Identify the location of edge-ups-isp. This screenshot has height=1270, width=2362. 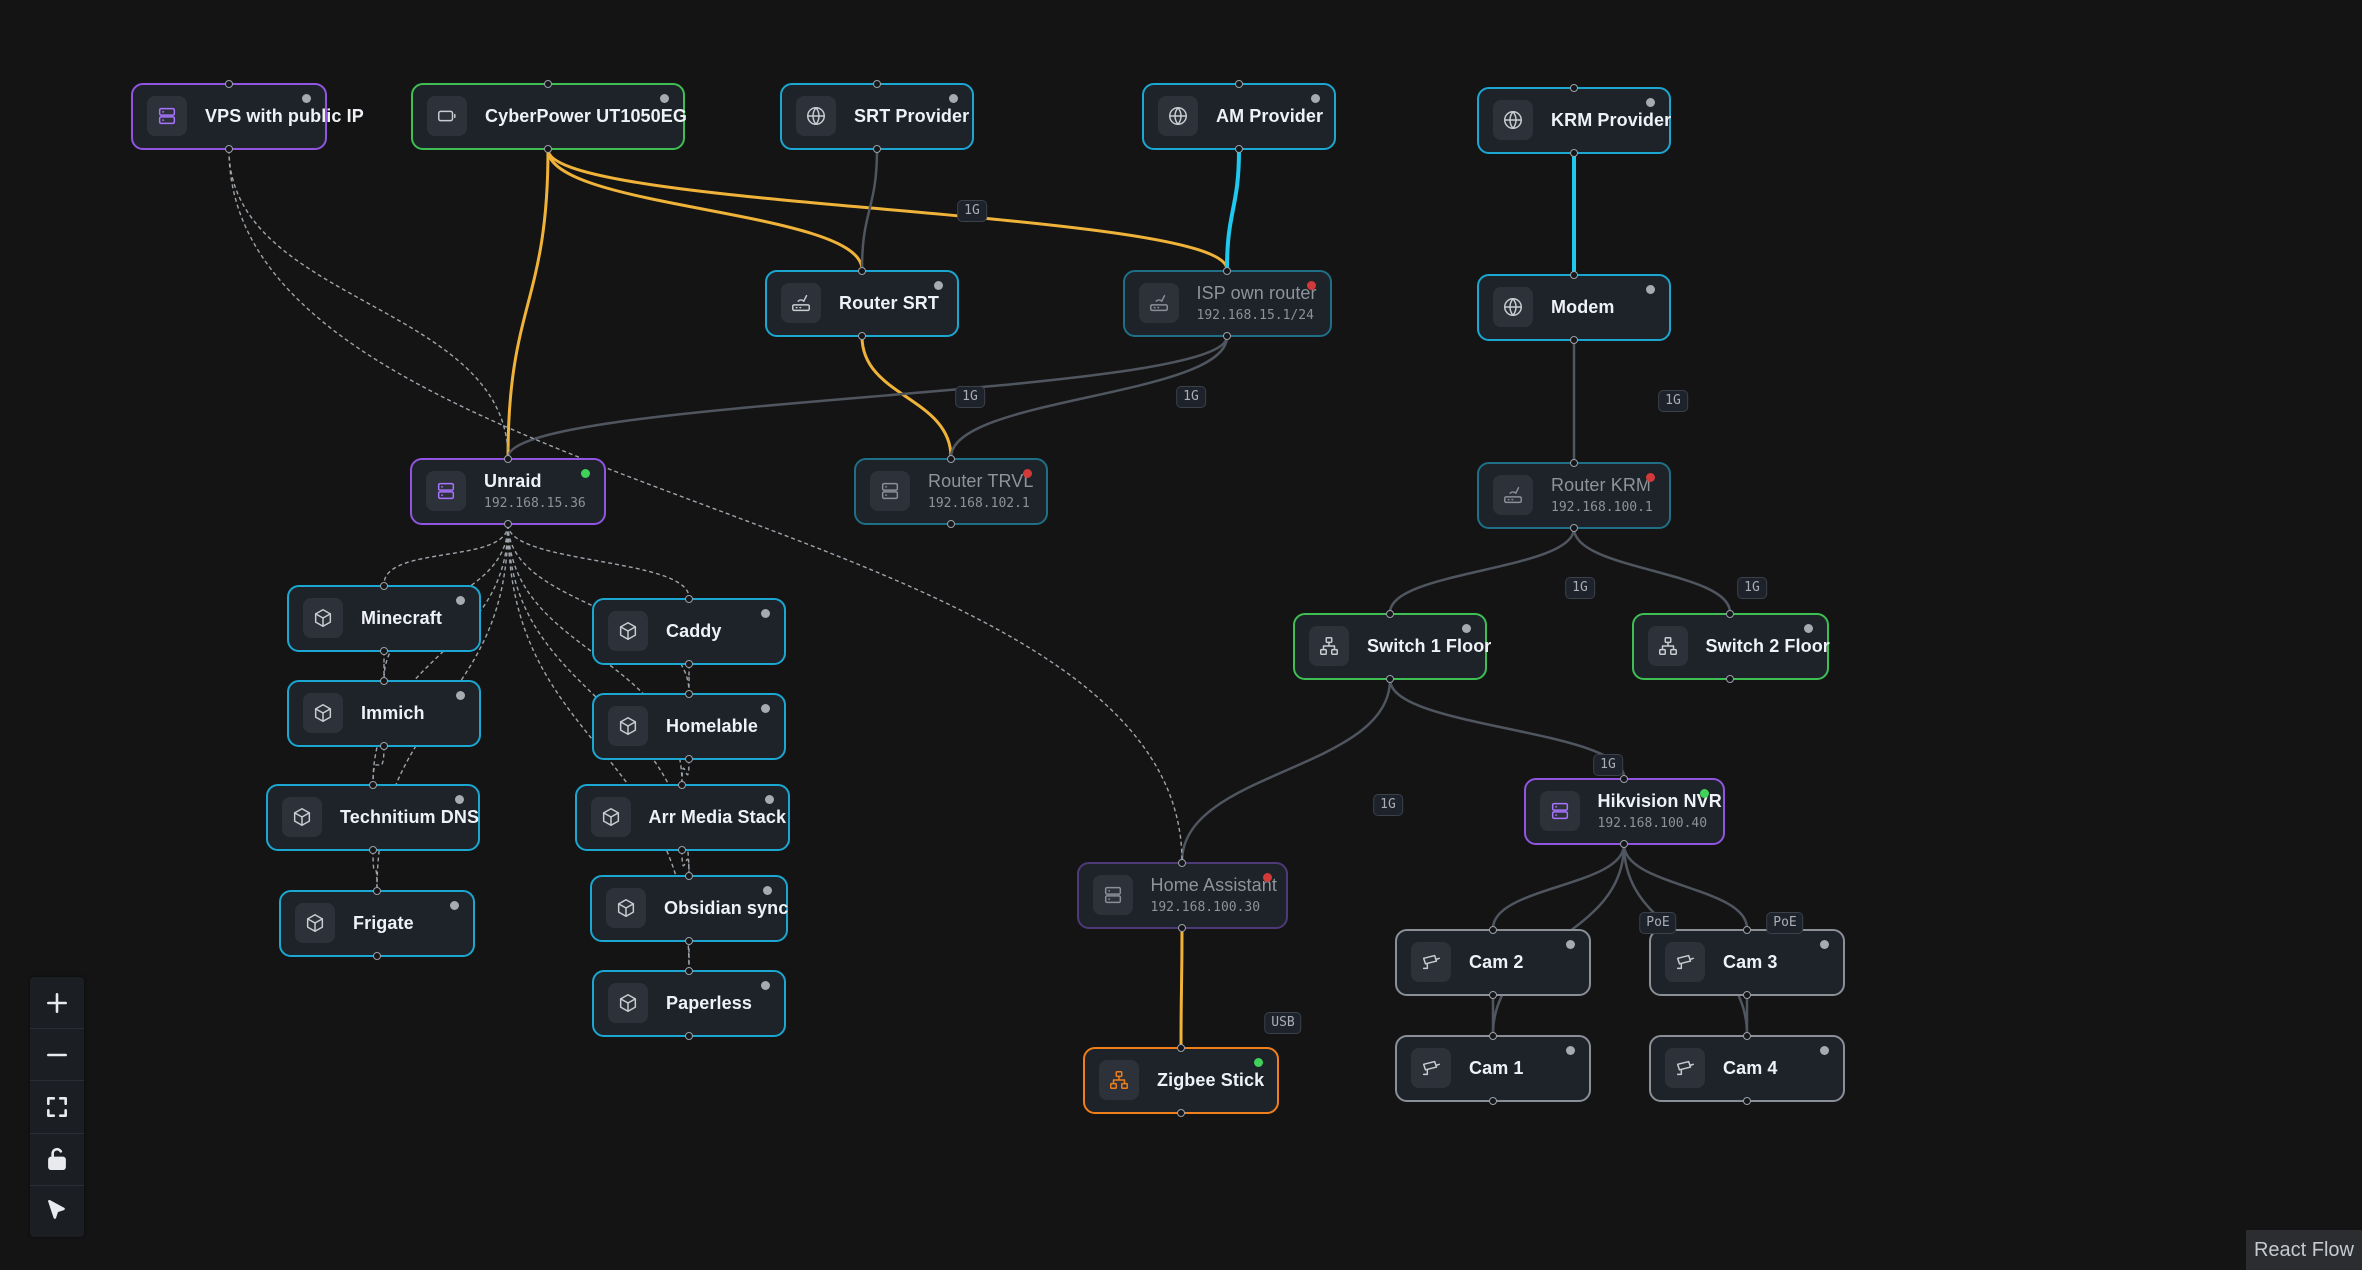
(887, 209).